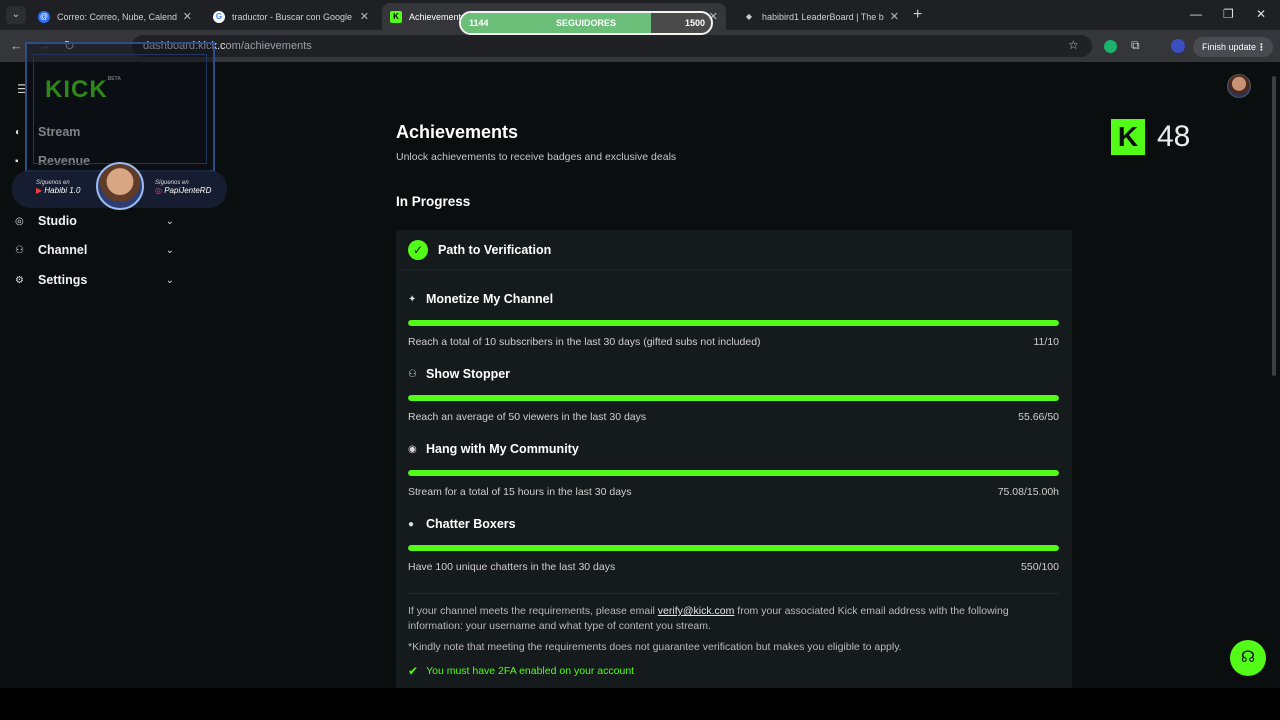  I want to click on achievement-title: Hang with My Community, so click(502, 449).